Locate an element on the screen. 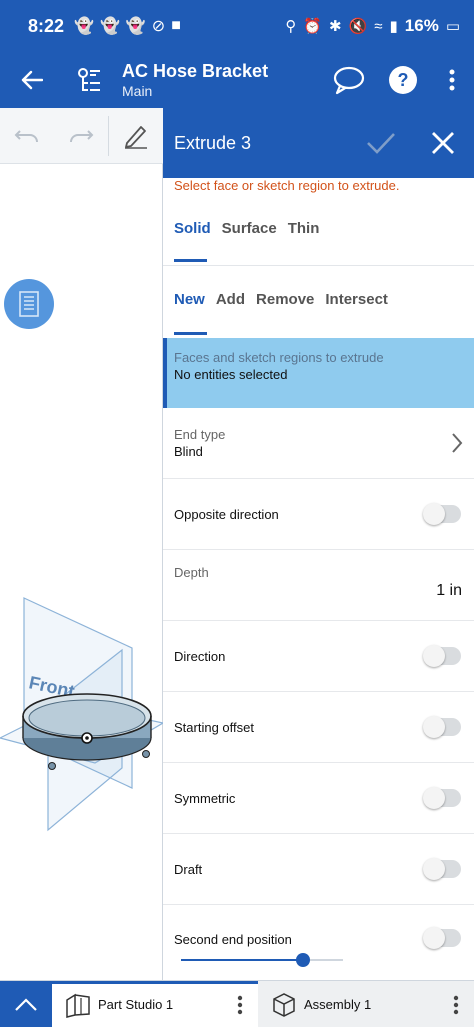  status-bar: 8:22 👻 👻 👻 ⊘ ■ ⚲ ⏰ ✱ 🔇 ≈ ▮ 16% ▭ is located at coordinates (237, 26).